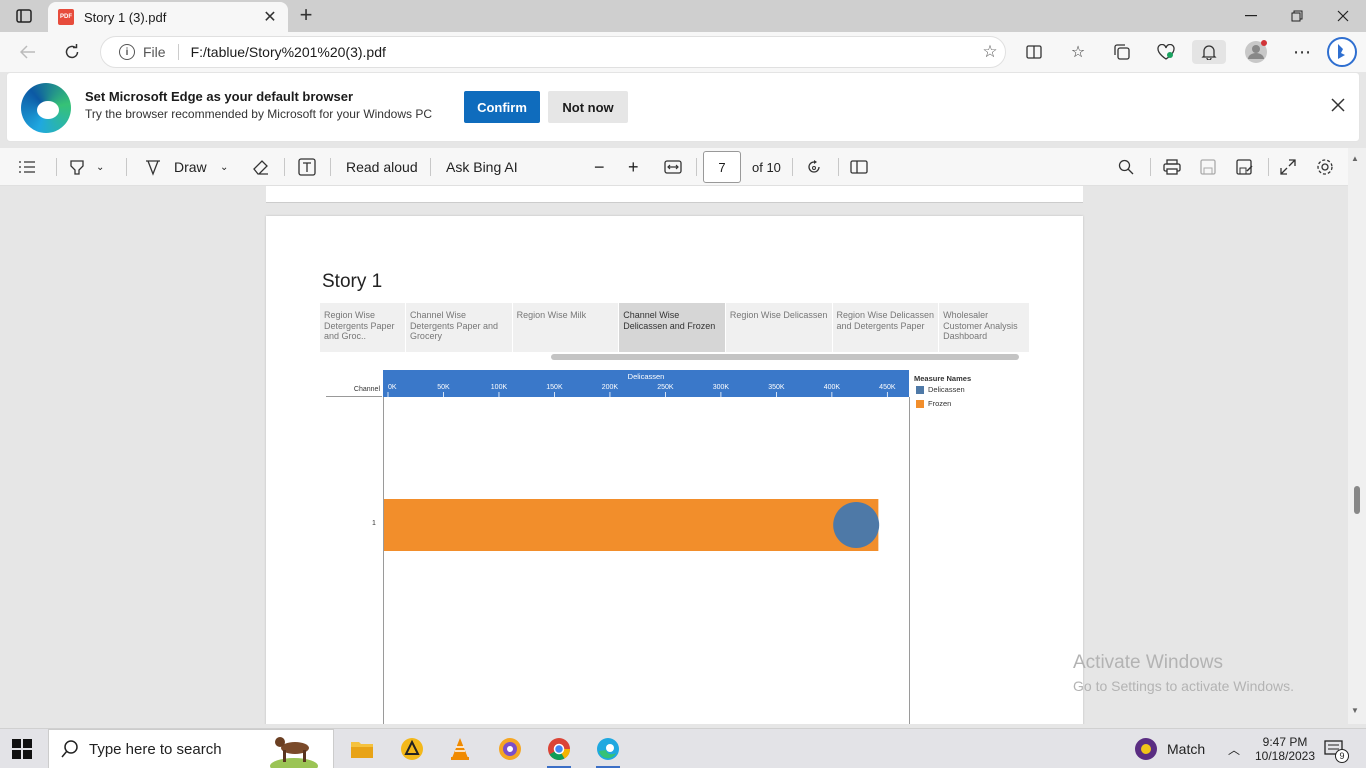 The width and height of the screenshot is (1366, 768). What do you see at coordinates (1256, 52) in the screenshot?
I see `profile-avatar-icon` at bounding box center [1256, 52].